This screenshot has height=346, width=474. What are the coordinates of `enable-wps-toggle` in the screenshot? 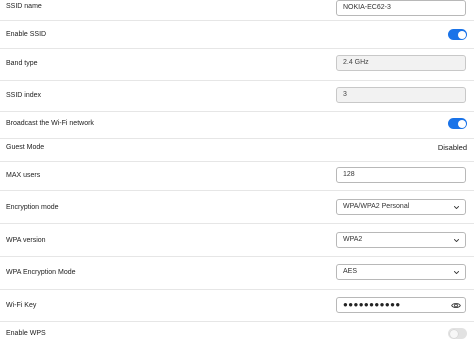 It's located at (457, 333).